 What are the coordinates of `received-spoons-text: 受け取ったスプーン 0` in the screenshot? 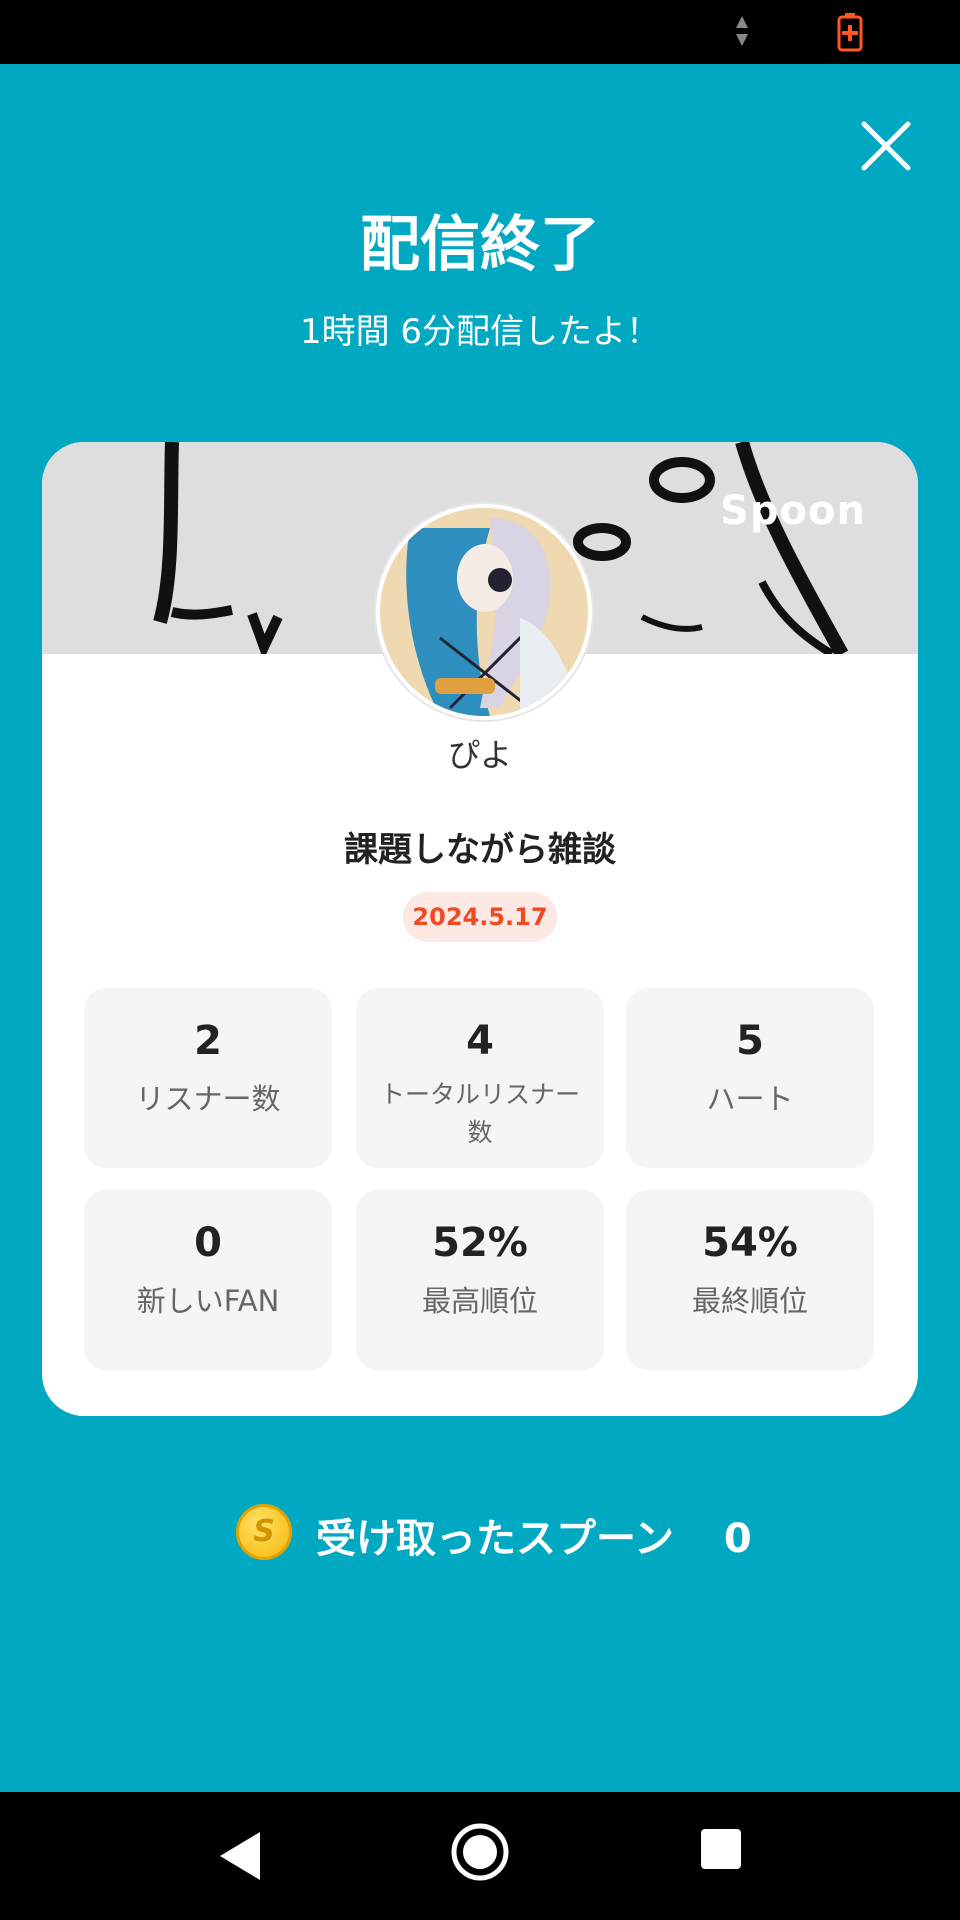 It's located at (534, 1535).